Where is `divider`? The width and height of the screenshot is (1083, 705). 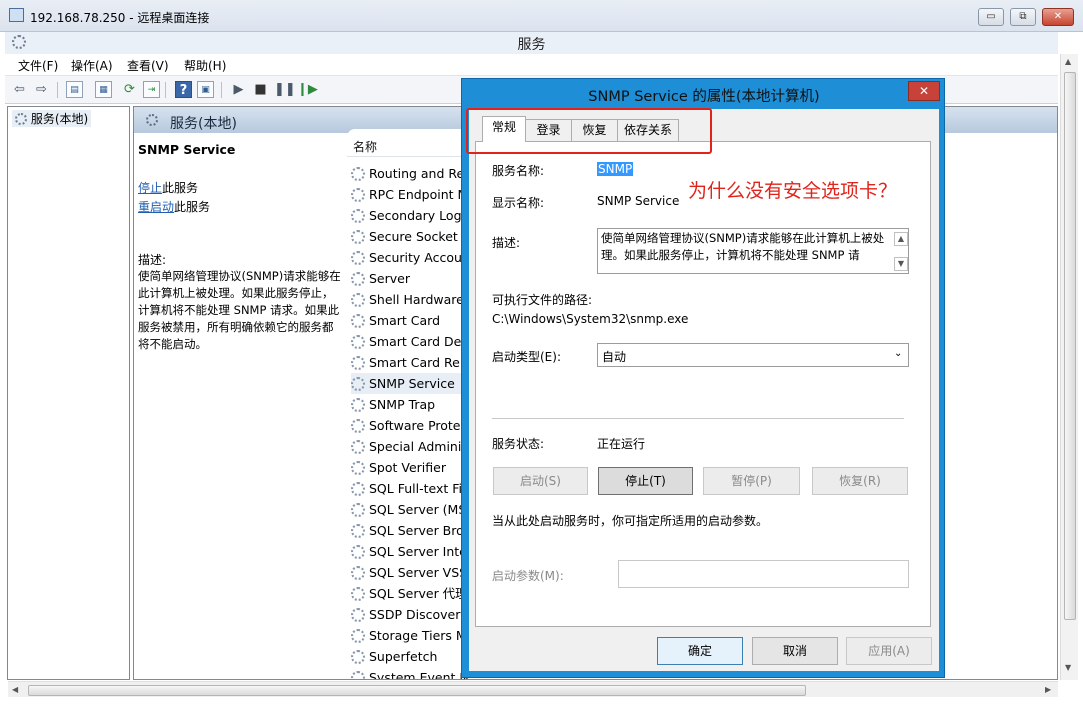 divider is located at coordinates (698, 418).